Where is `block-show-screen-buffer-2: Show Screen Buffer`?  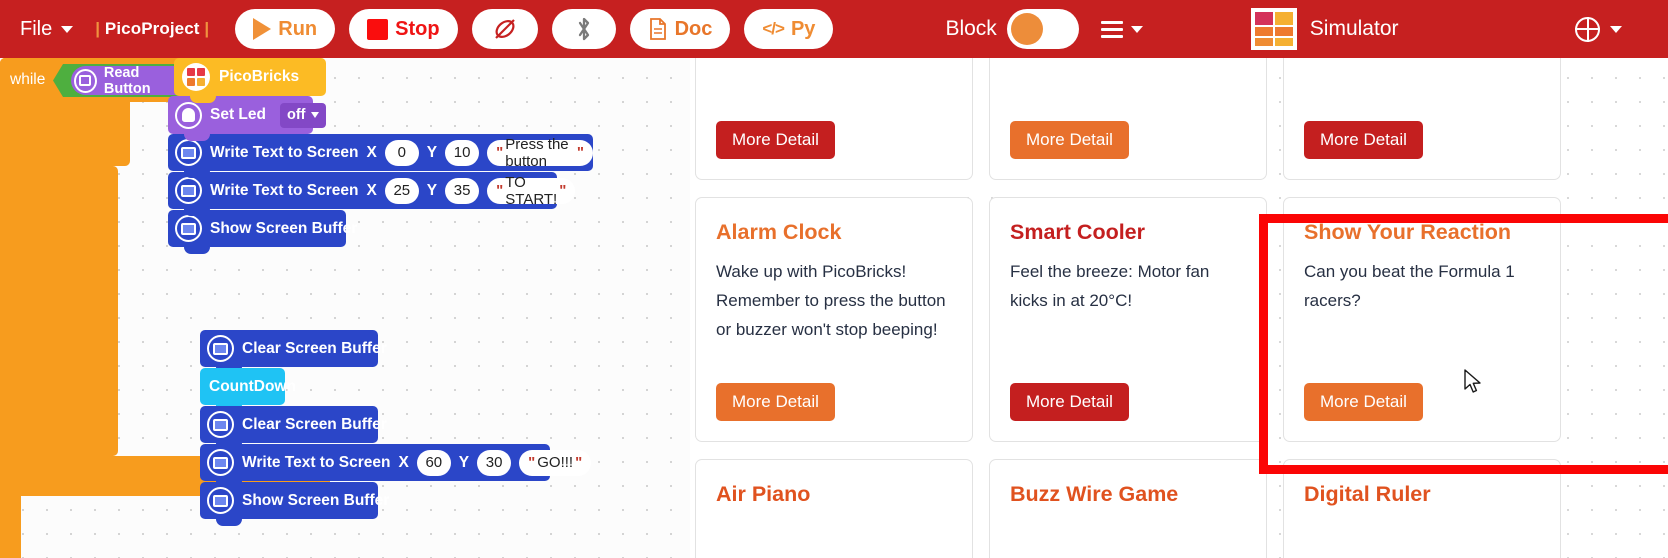 block-show-screen-buffer-2: Show Screen Buffer is located at coordinates (294, 504).